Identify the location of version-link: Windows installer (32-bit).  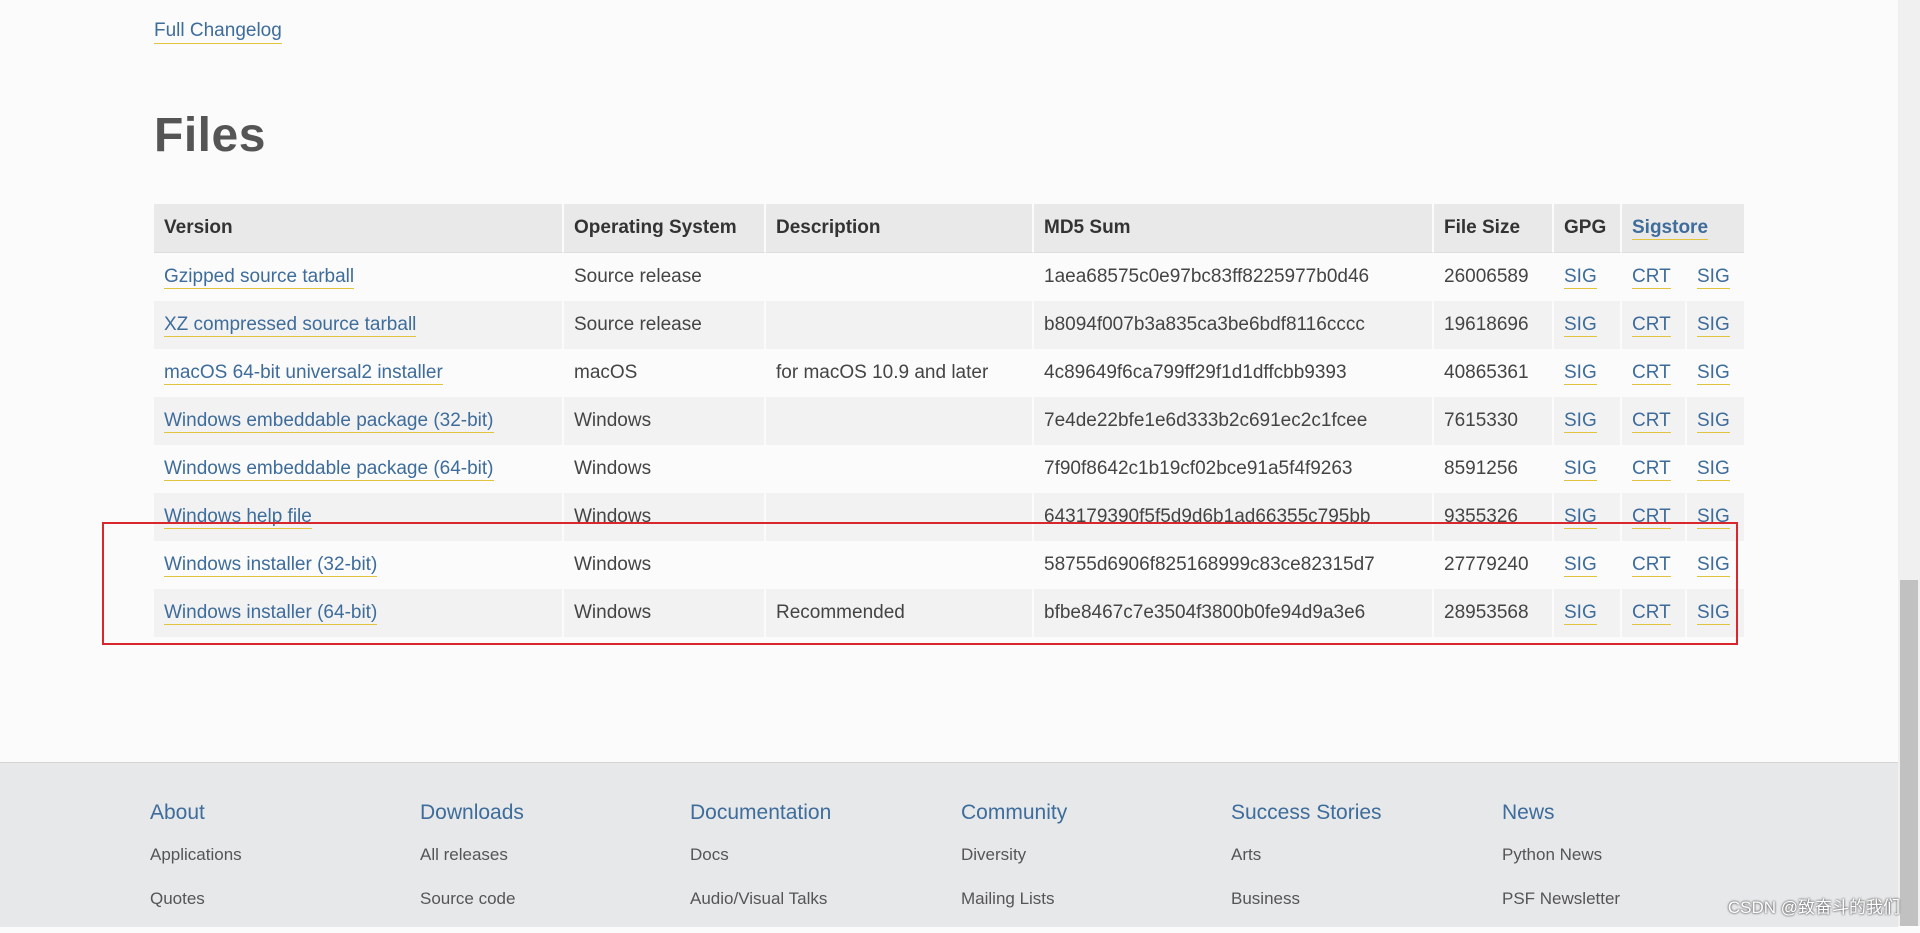
(271, 565).